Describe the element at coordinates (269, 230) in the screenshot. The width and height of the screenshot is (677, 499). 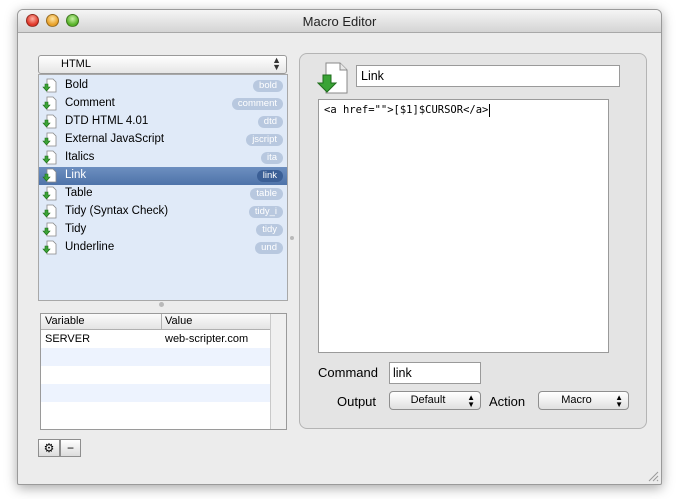
I see `macro-shortcut-badge: tidy` at that location.